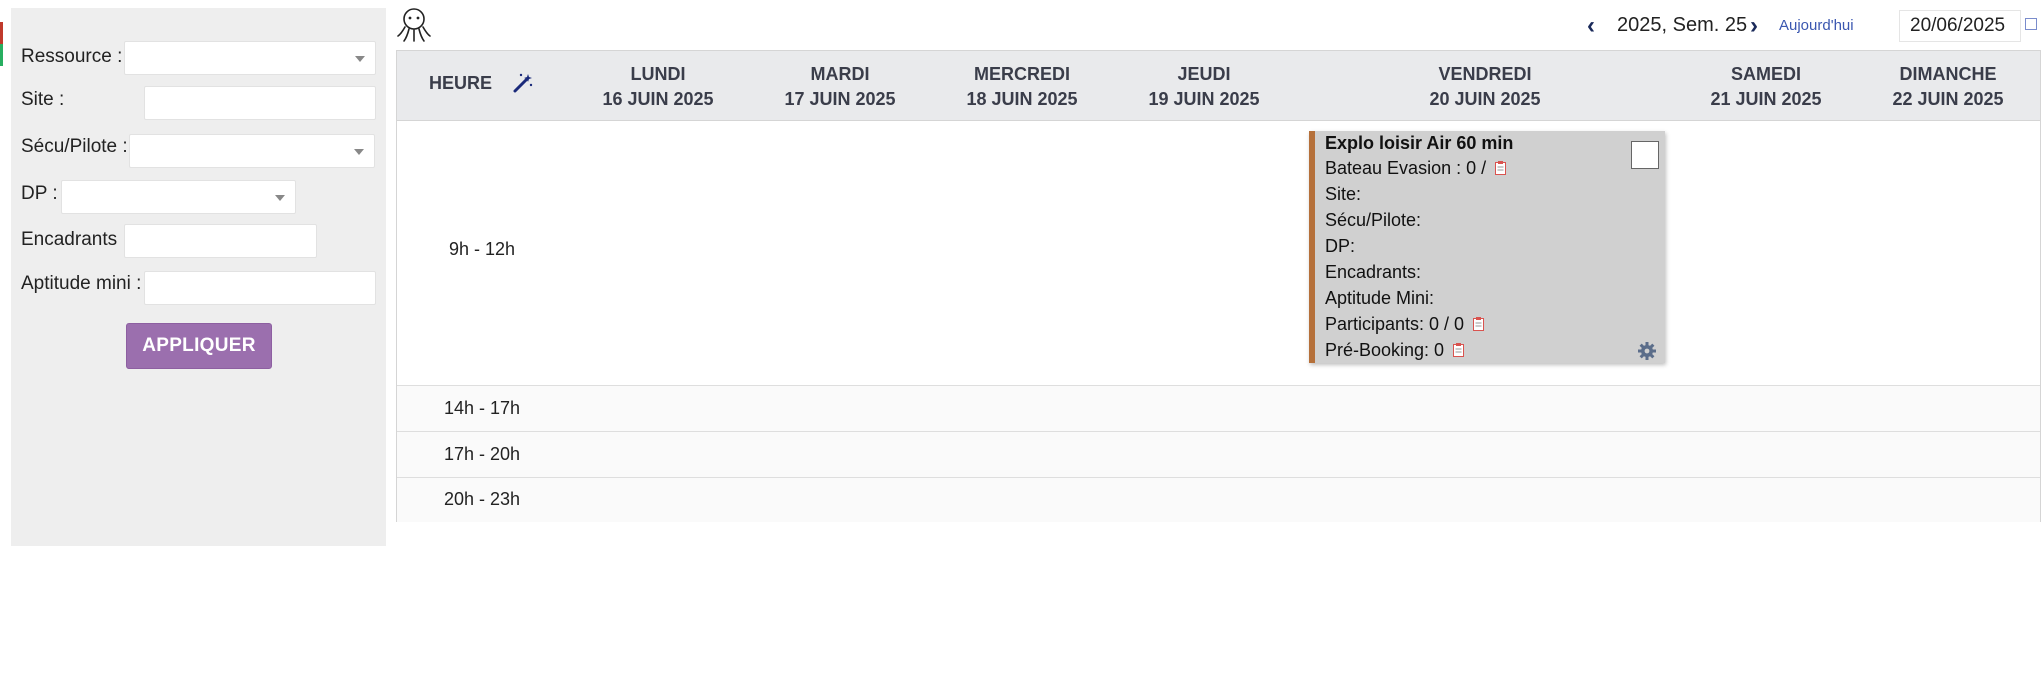  What do you see at coordinates (43, 99) in the screenshot?
I see `site-label: Site :` at bounding box center [43, 99].